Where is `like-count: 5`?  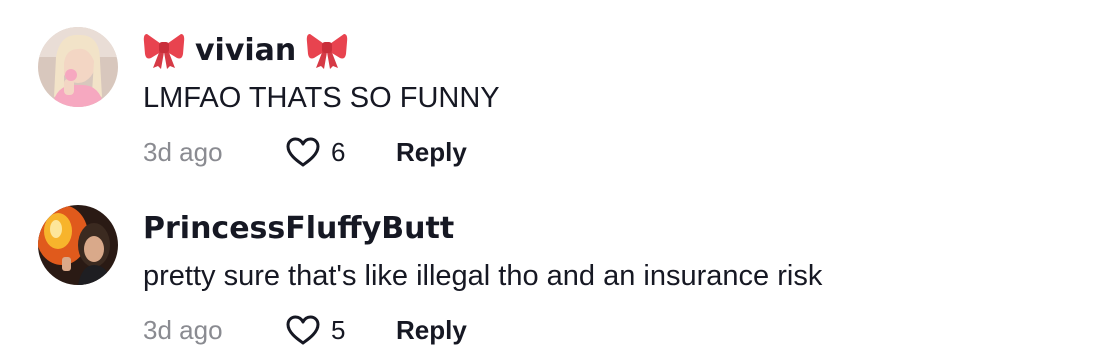 like-count: 5 is located at coordinates (338, 329).